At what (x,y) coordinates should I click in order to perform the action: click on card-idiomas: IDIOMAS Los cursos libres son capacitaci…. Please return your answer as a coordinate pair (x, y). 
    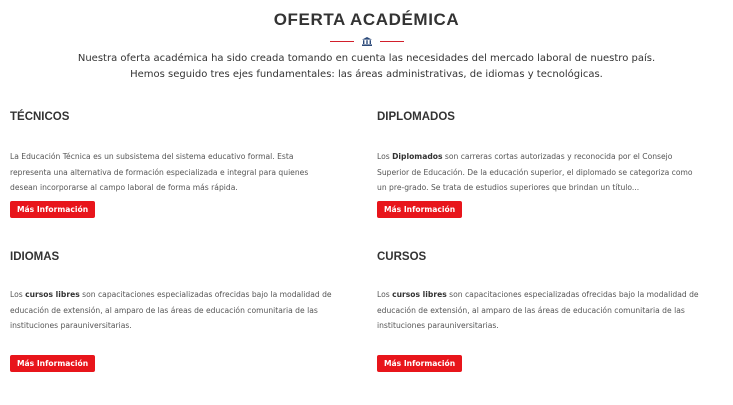
    Looking at the image, I should click on (182, 311).